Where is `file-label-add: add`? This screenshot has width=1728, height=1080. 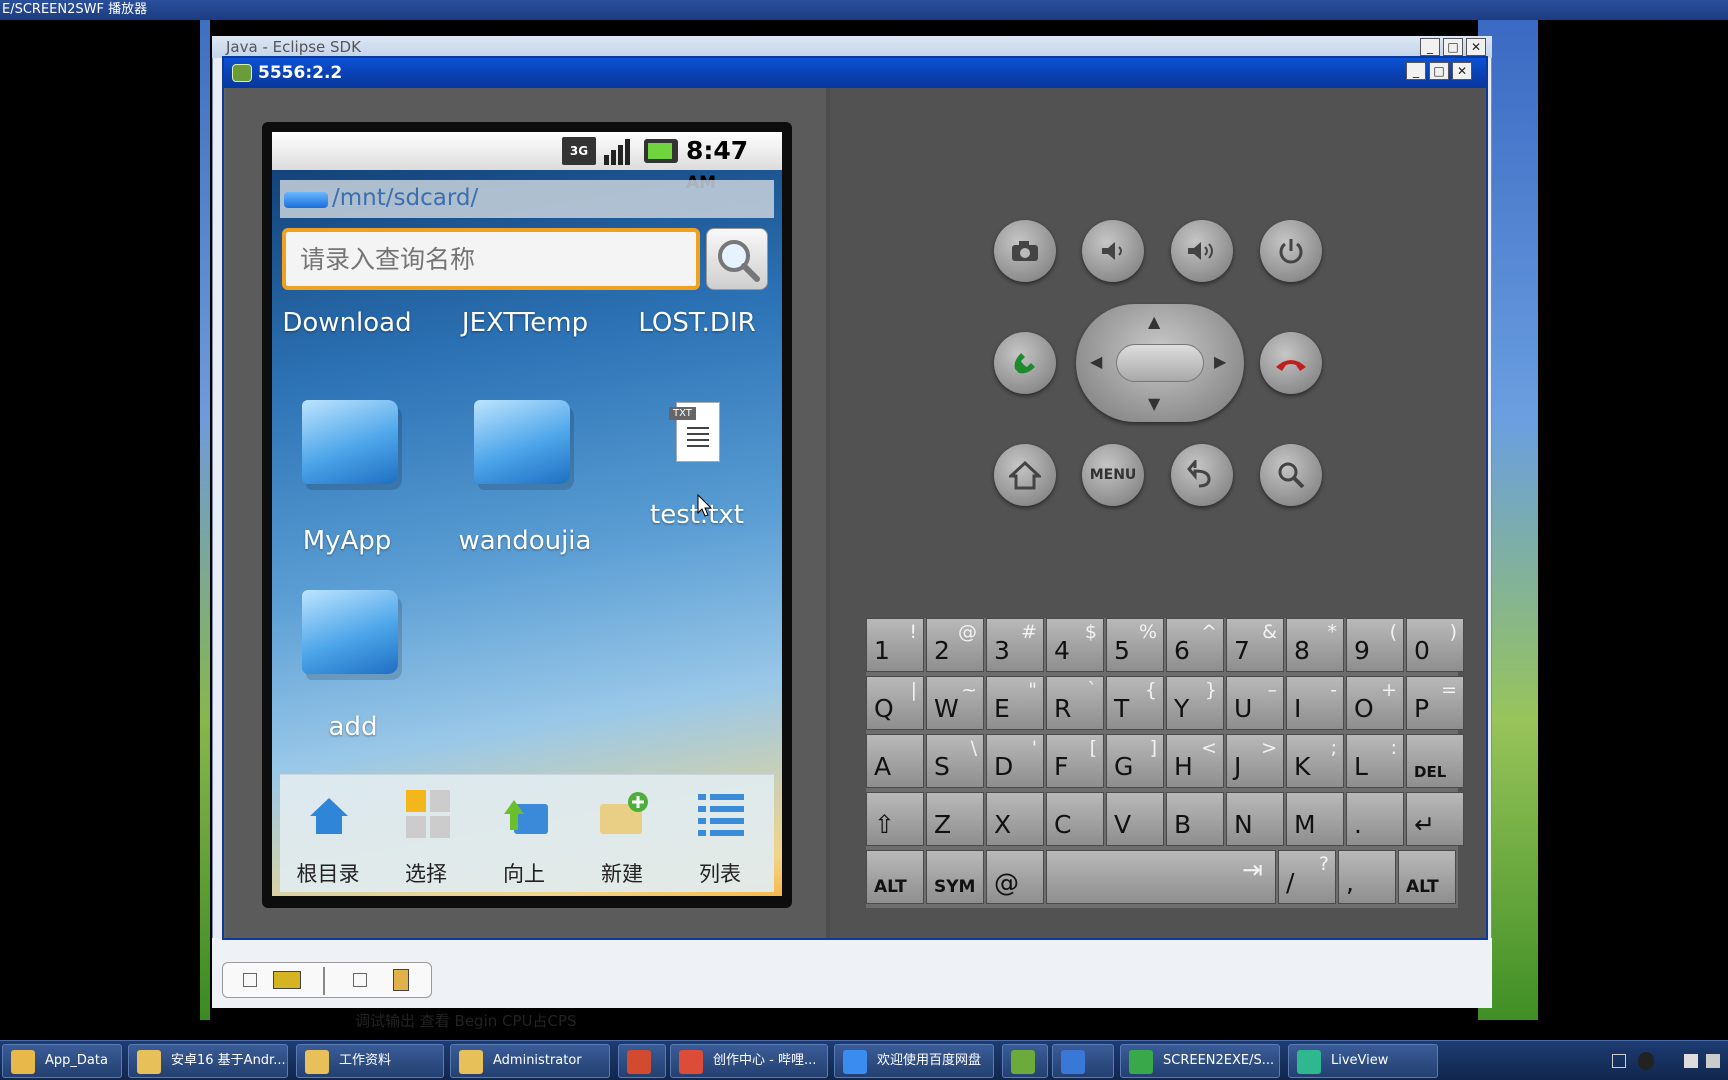 file-label-add: add is located at coordinates (353, 727).